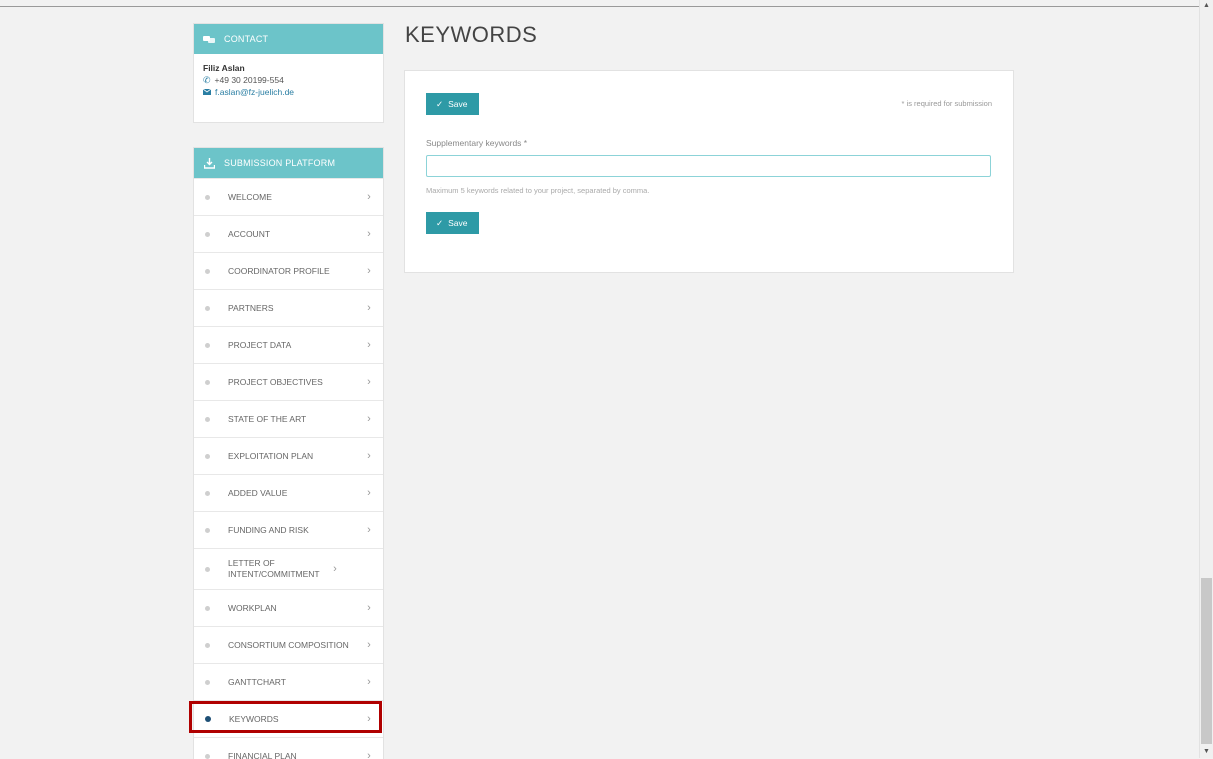 Image resolution: width=1213 pixels, height=759 pixels. I want to click on sidebar-item-letter-of-intent: LETTER OF INTENT/COMMITMENT›, so click(288, 568).